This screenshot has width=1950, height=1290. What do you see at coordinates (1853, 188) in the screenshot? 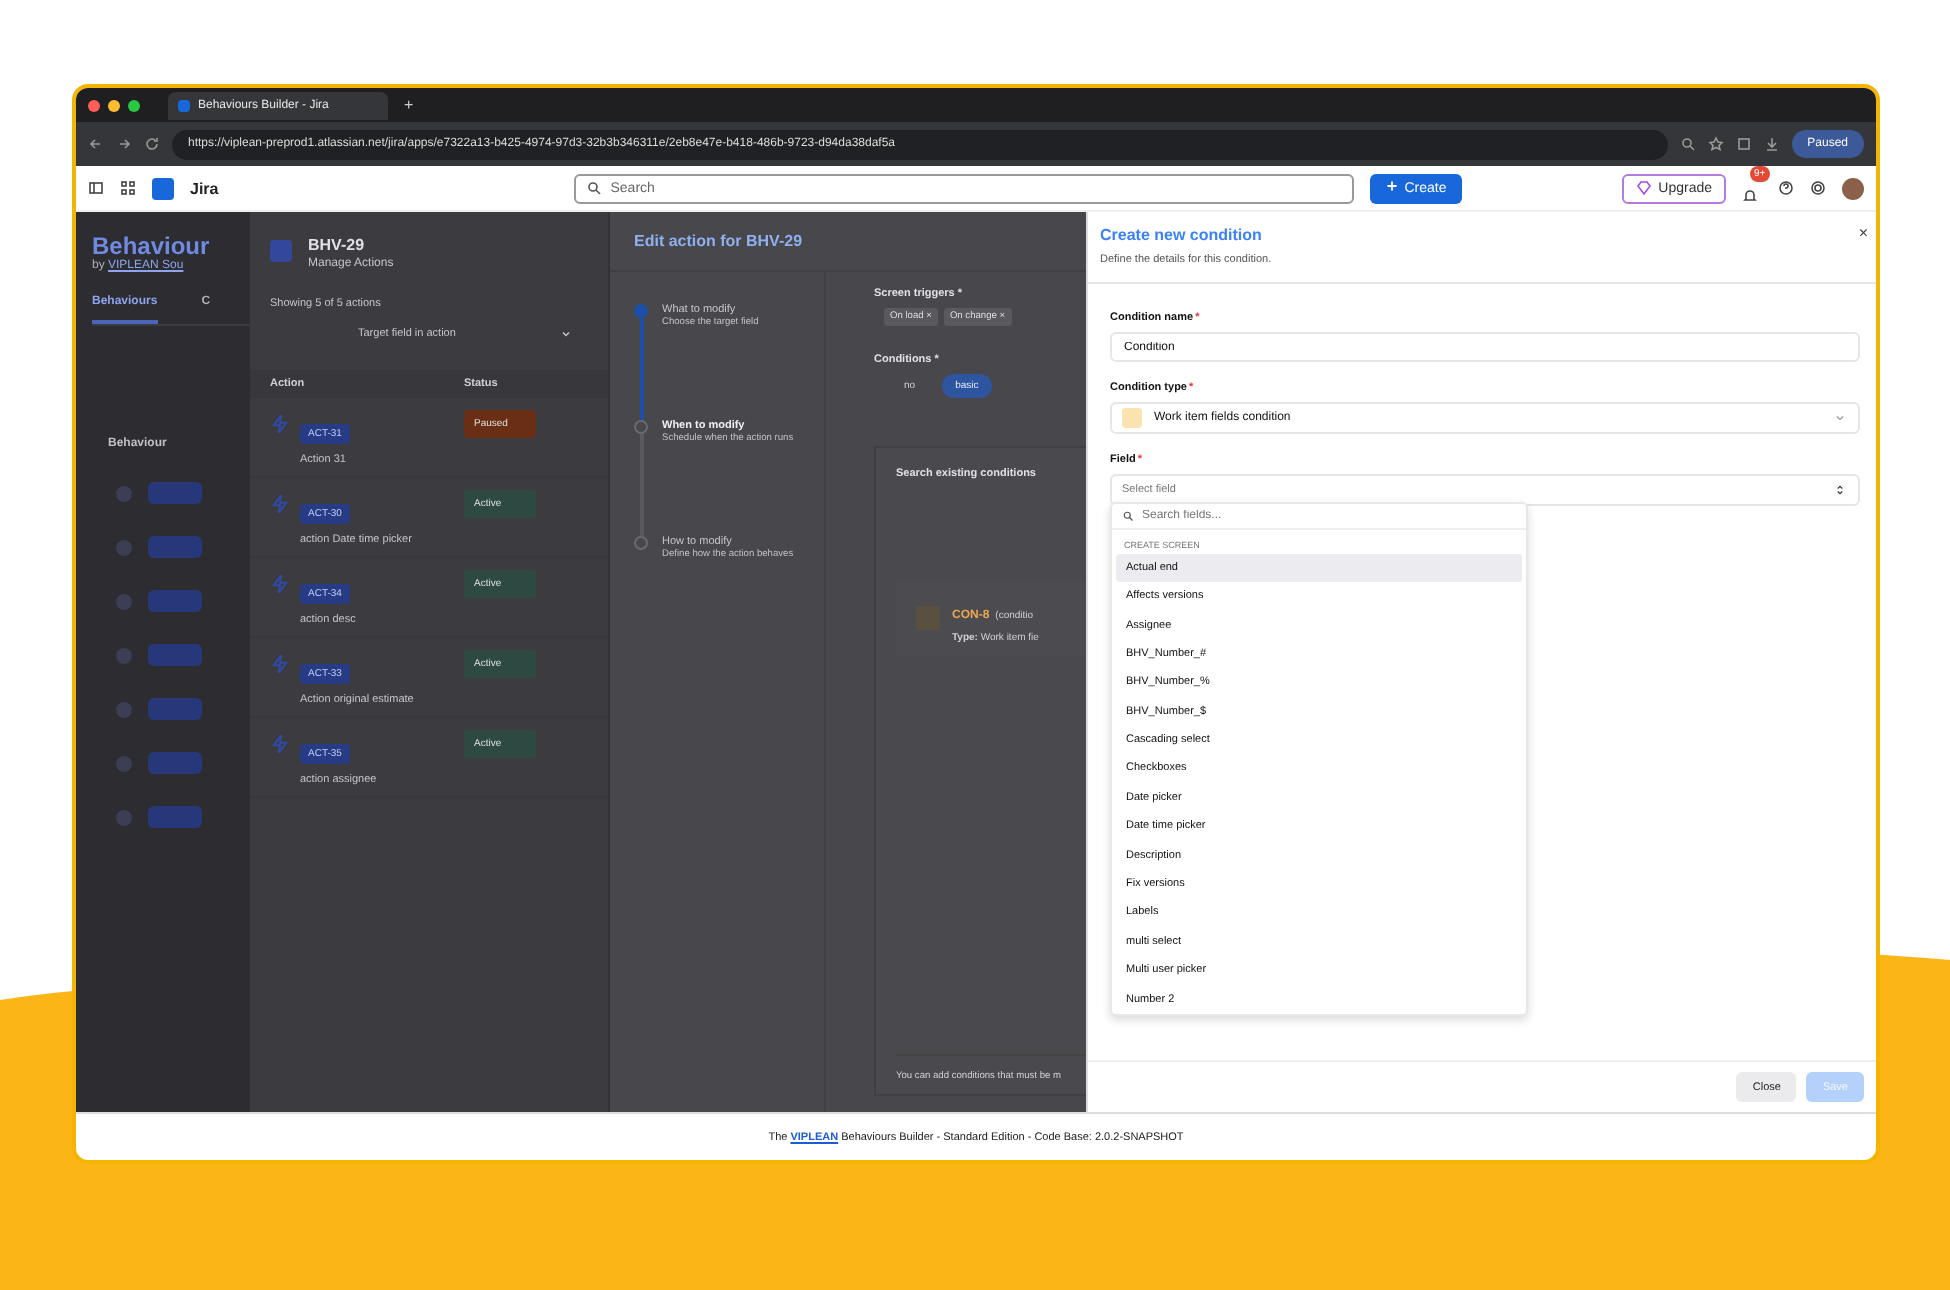
I see `avatar` at bounding box center [1853, 188].